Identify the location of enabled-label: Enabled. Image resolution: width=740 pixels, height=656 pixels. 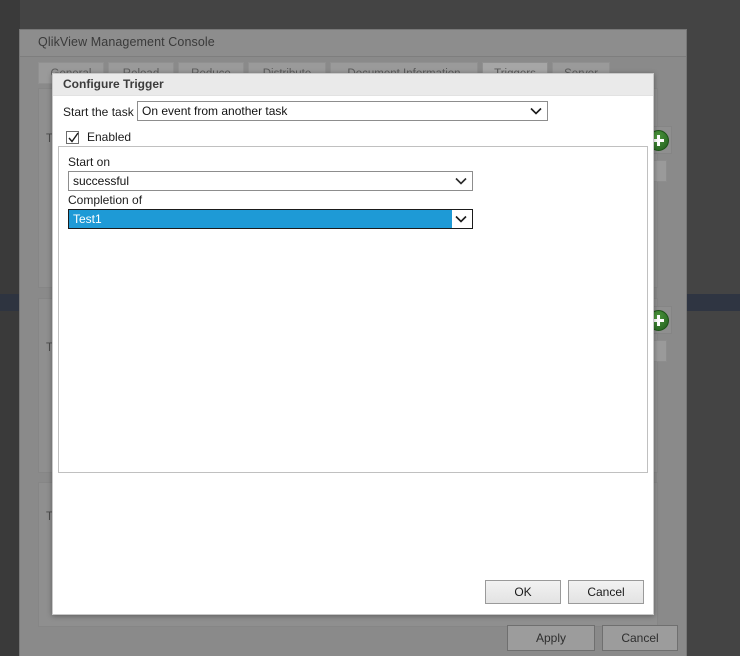
(109, 137).